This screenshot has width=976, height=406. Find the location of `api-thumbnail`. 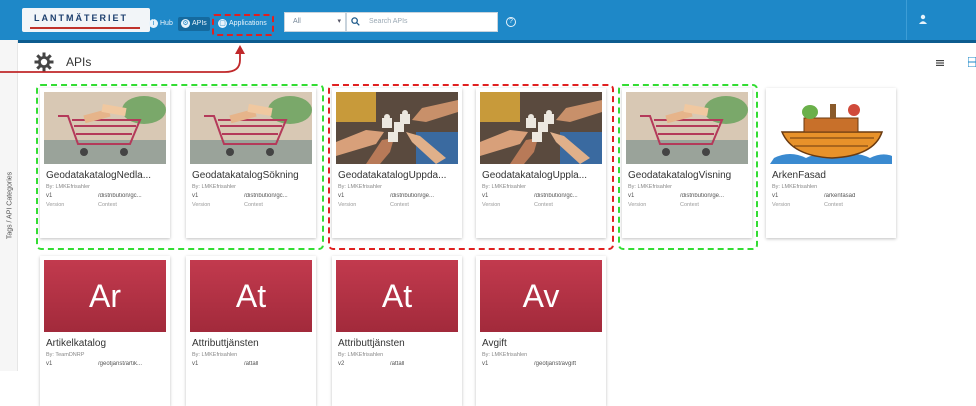

api-thumbnail is located at coordinates (831, 128).